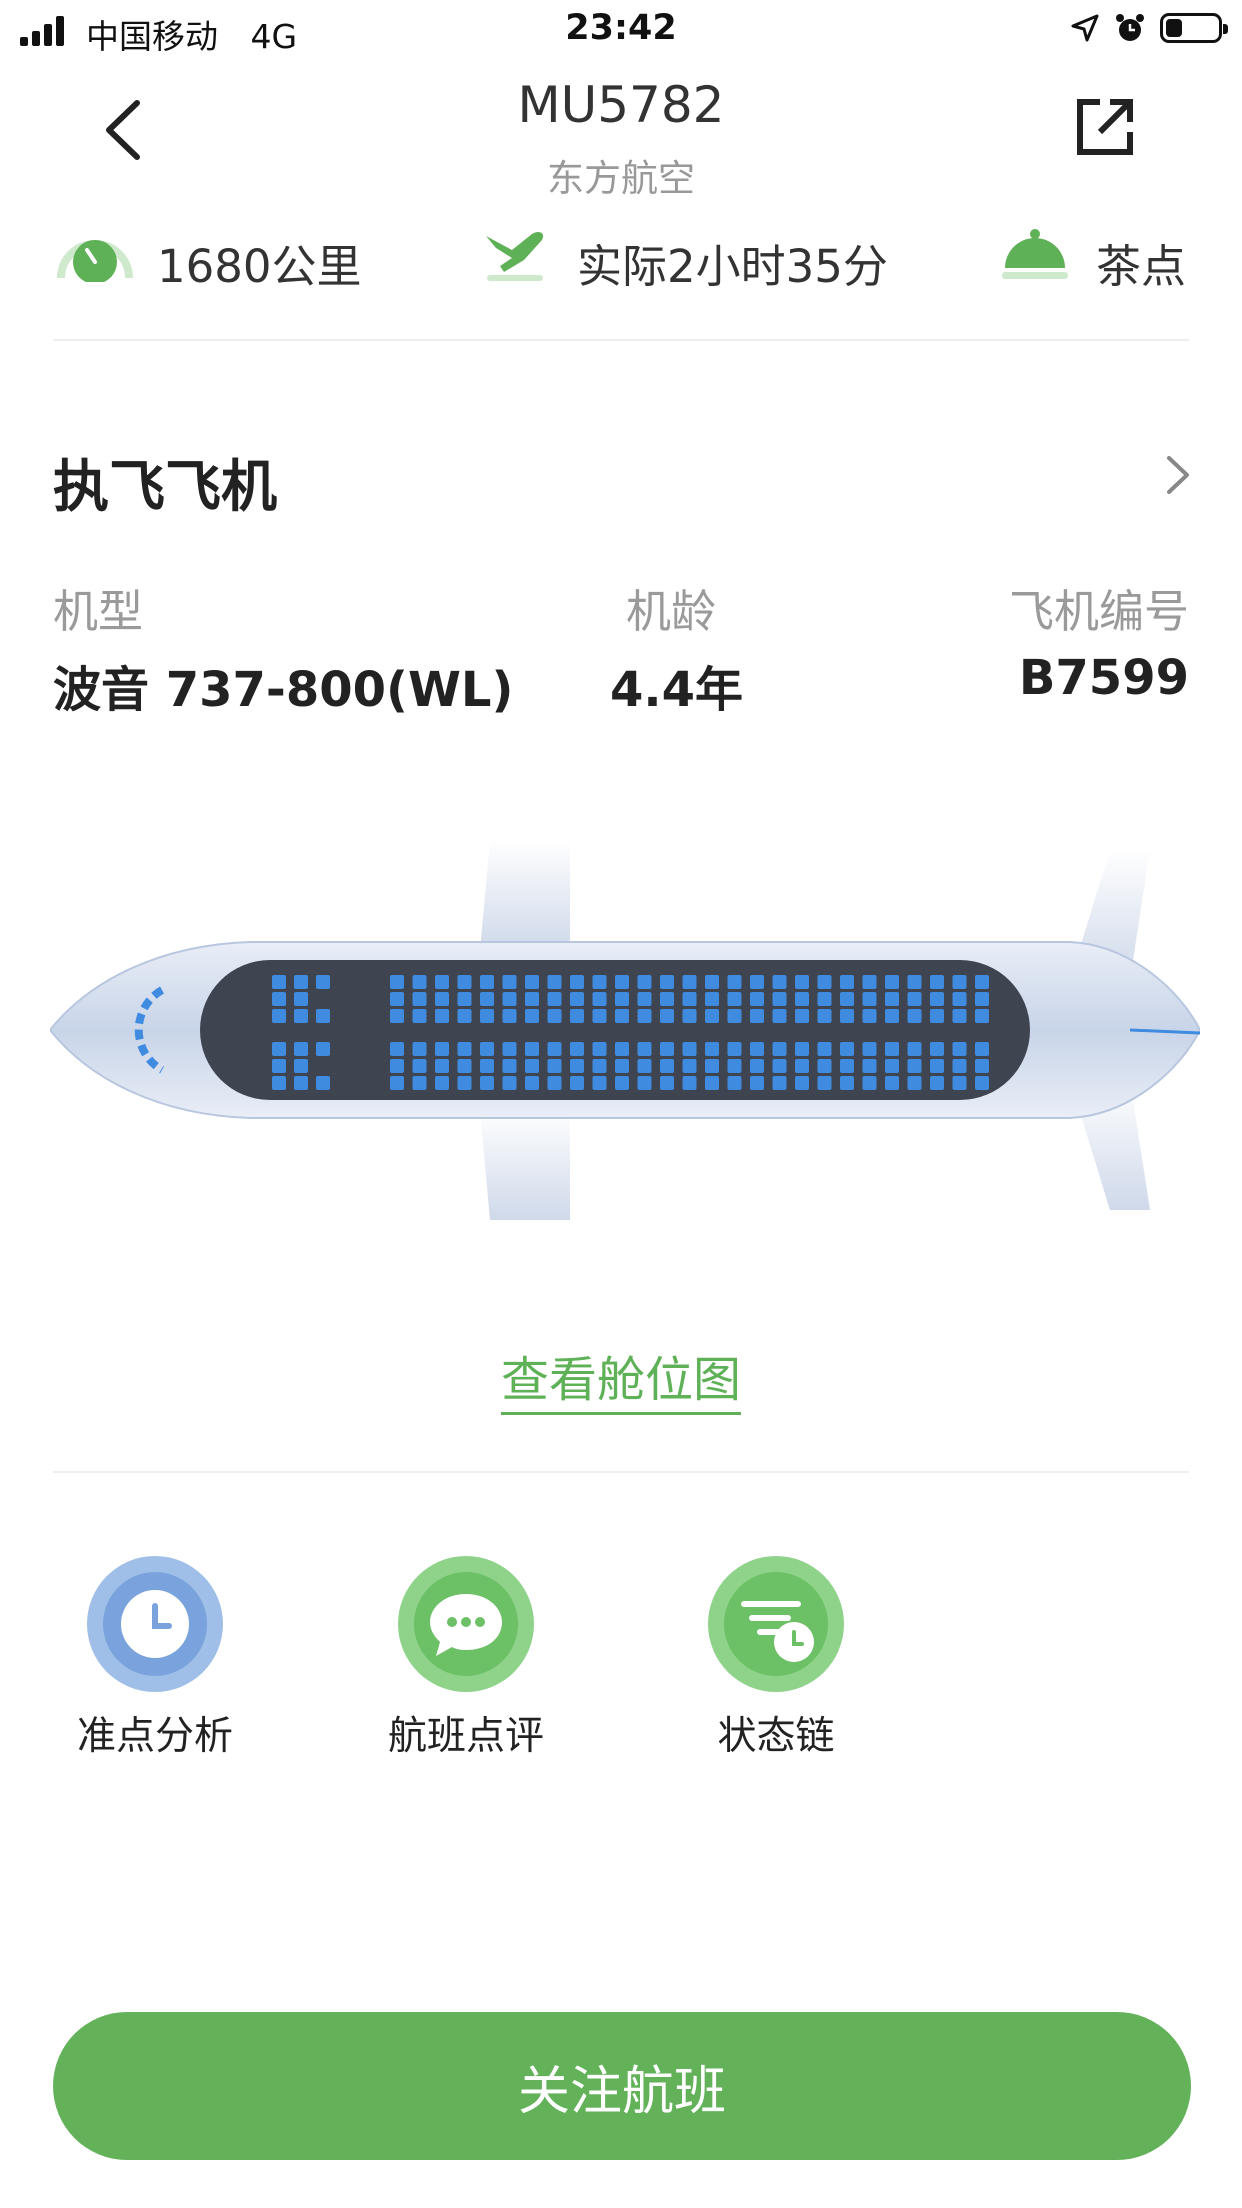 The height and width of the screenshot is (2208, 1242). Describe the element at coordinates (620, 1383) in the screenshot. I see `seat-map-link-text: 查看舱位图` at that location.